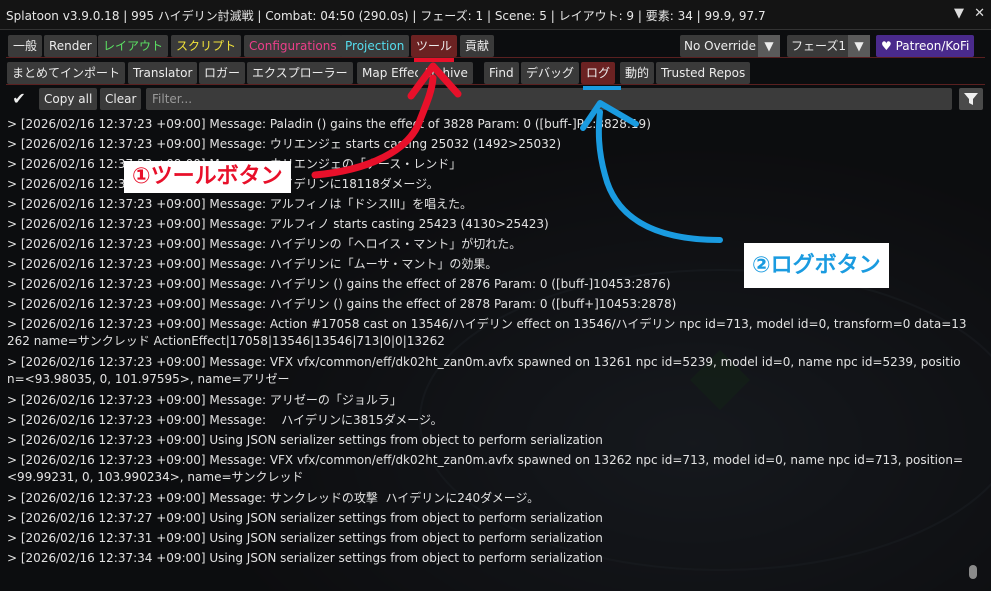  What do you see at coordinates (375, 46) in the screenshot?
I see `tab-projection: Projection` at bounding box center [375, 46].